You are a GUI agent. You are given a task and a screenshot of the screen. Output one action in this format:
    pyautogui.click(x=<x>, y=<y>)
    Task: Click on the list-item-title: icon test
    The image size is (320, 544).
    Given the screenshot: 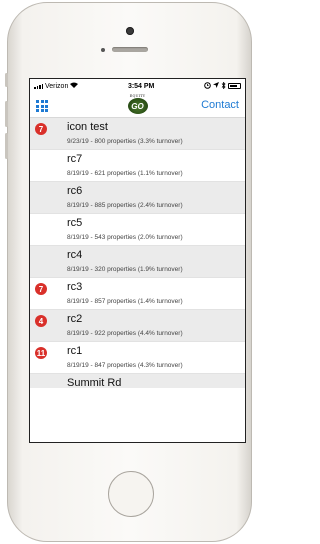 What is the action you would take?
    pyautogui.click(x=87, y=127)
    